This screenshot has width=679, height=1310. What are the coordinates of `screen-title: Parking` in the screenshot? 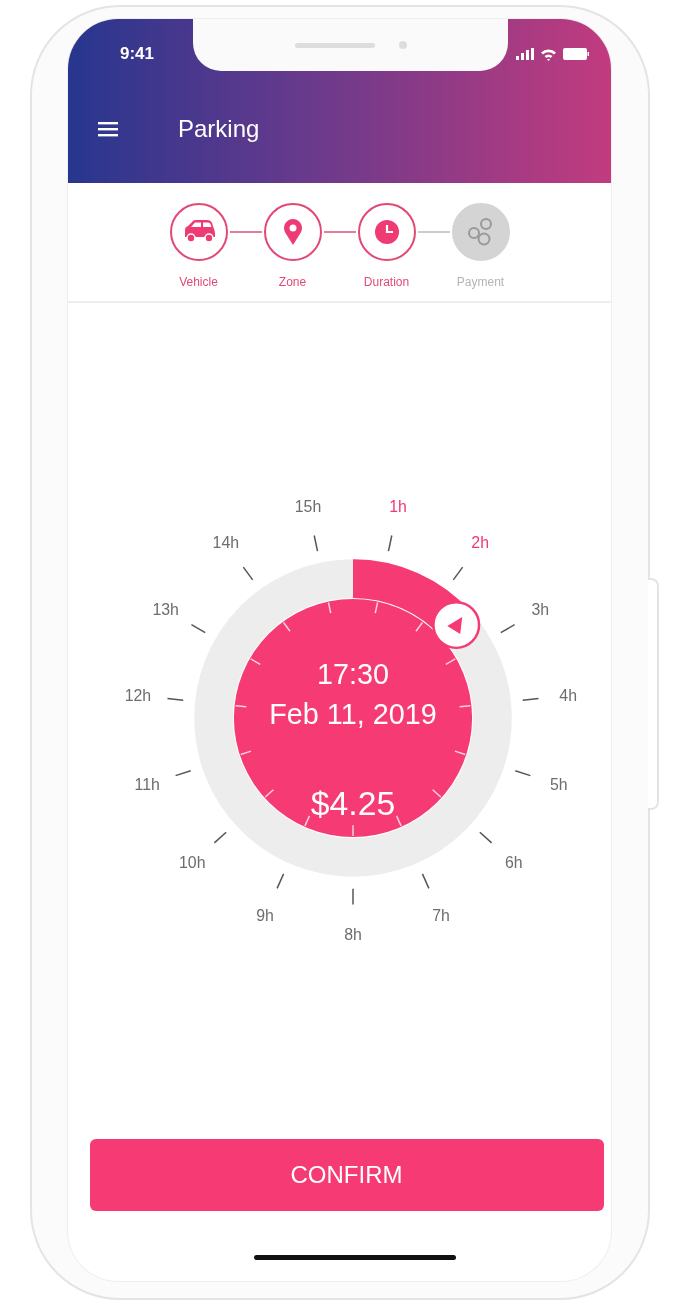 It's located at (219, 129).